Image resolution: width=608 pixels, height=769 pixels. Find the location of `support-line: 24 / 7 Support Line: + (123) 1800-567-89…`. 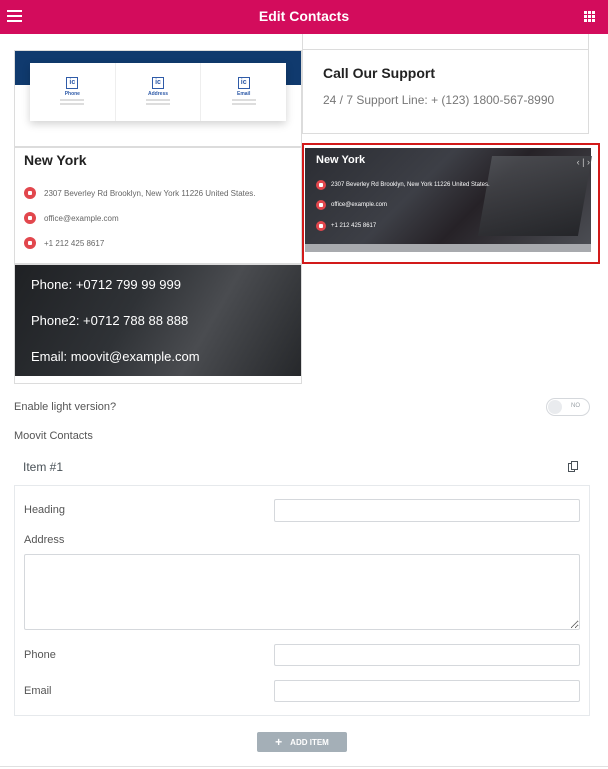

support-line: 24 / 7 Support Line: + (123) 1800-567-89… is located at coordinates (439, 100).